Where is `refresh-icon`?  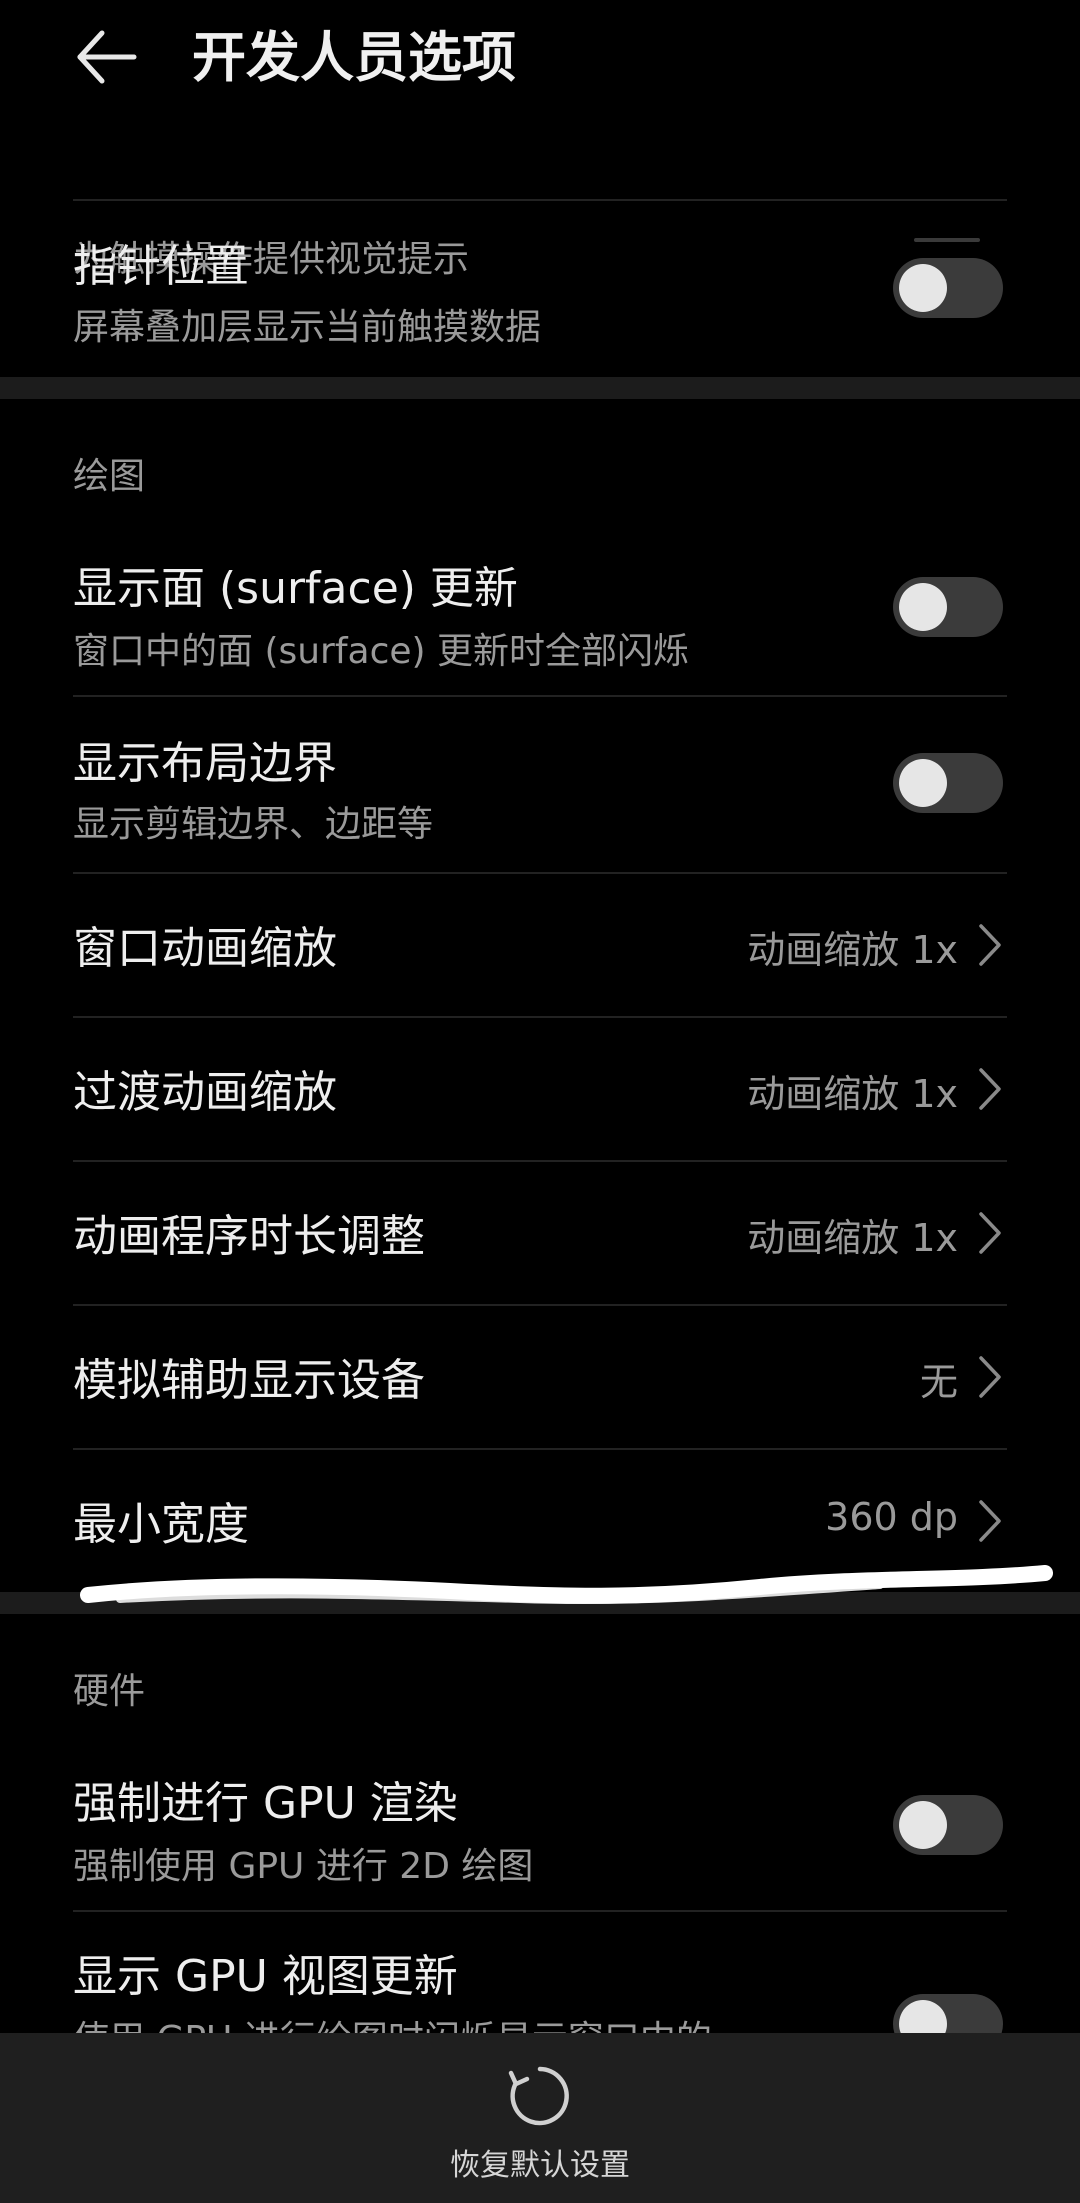
refresh-icon is located at coordinates (538, 2096).